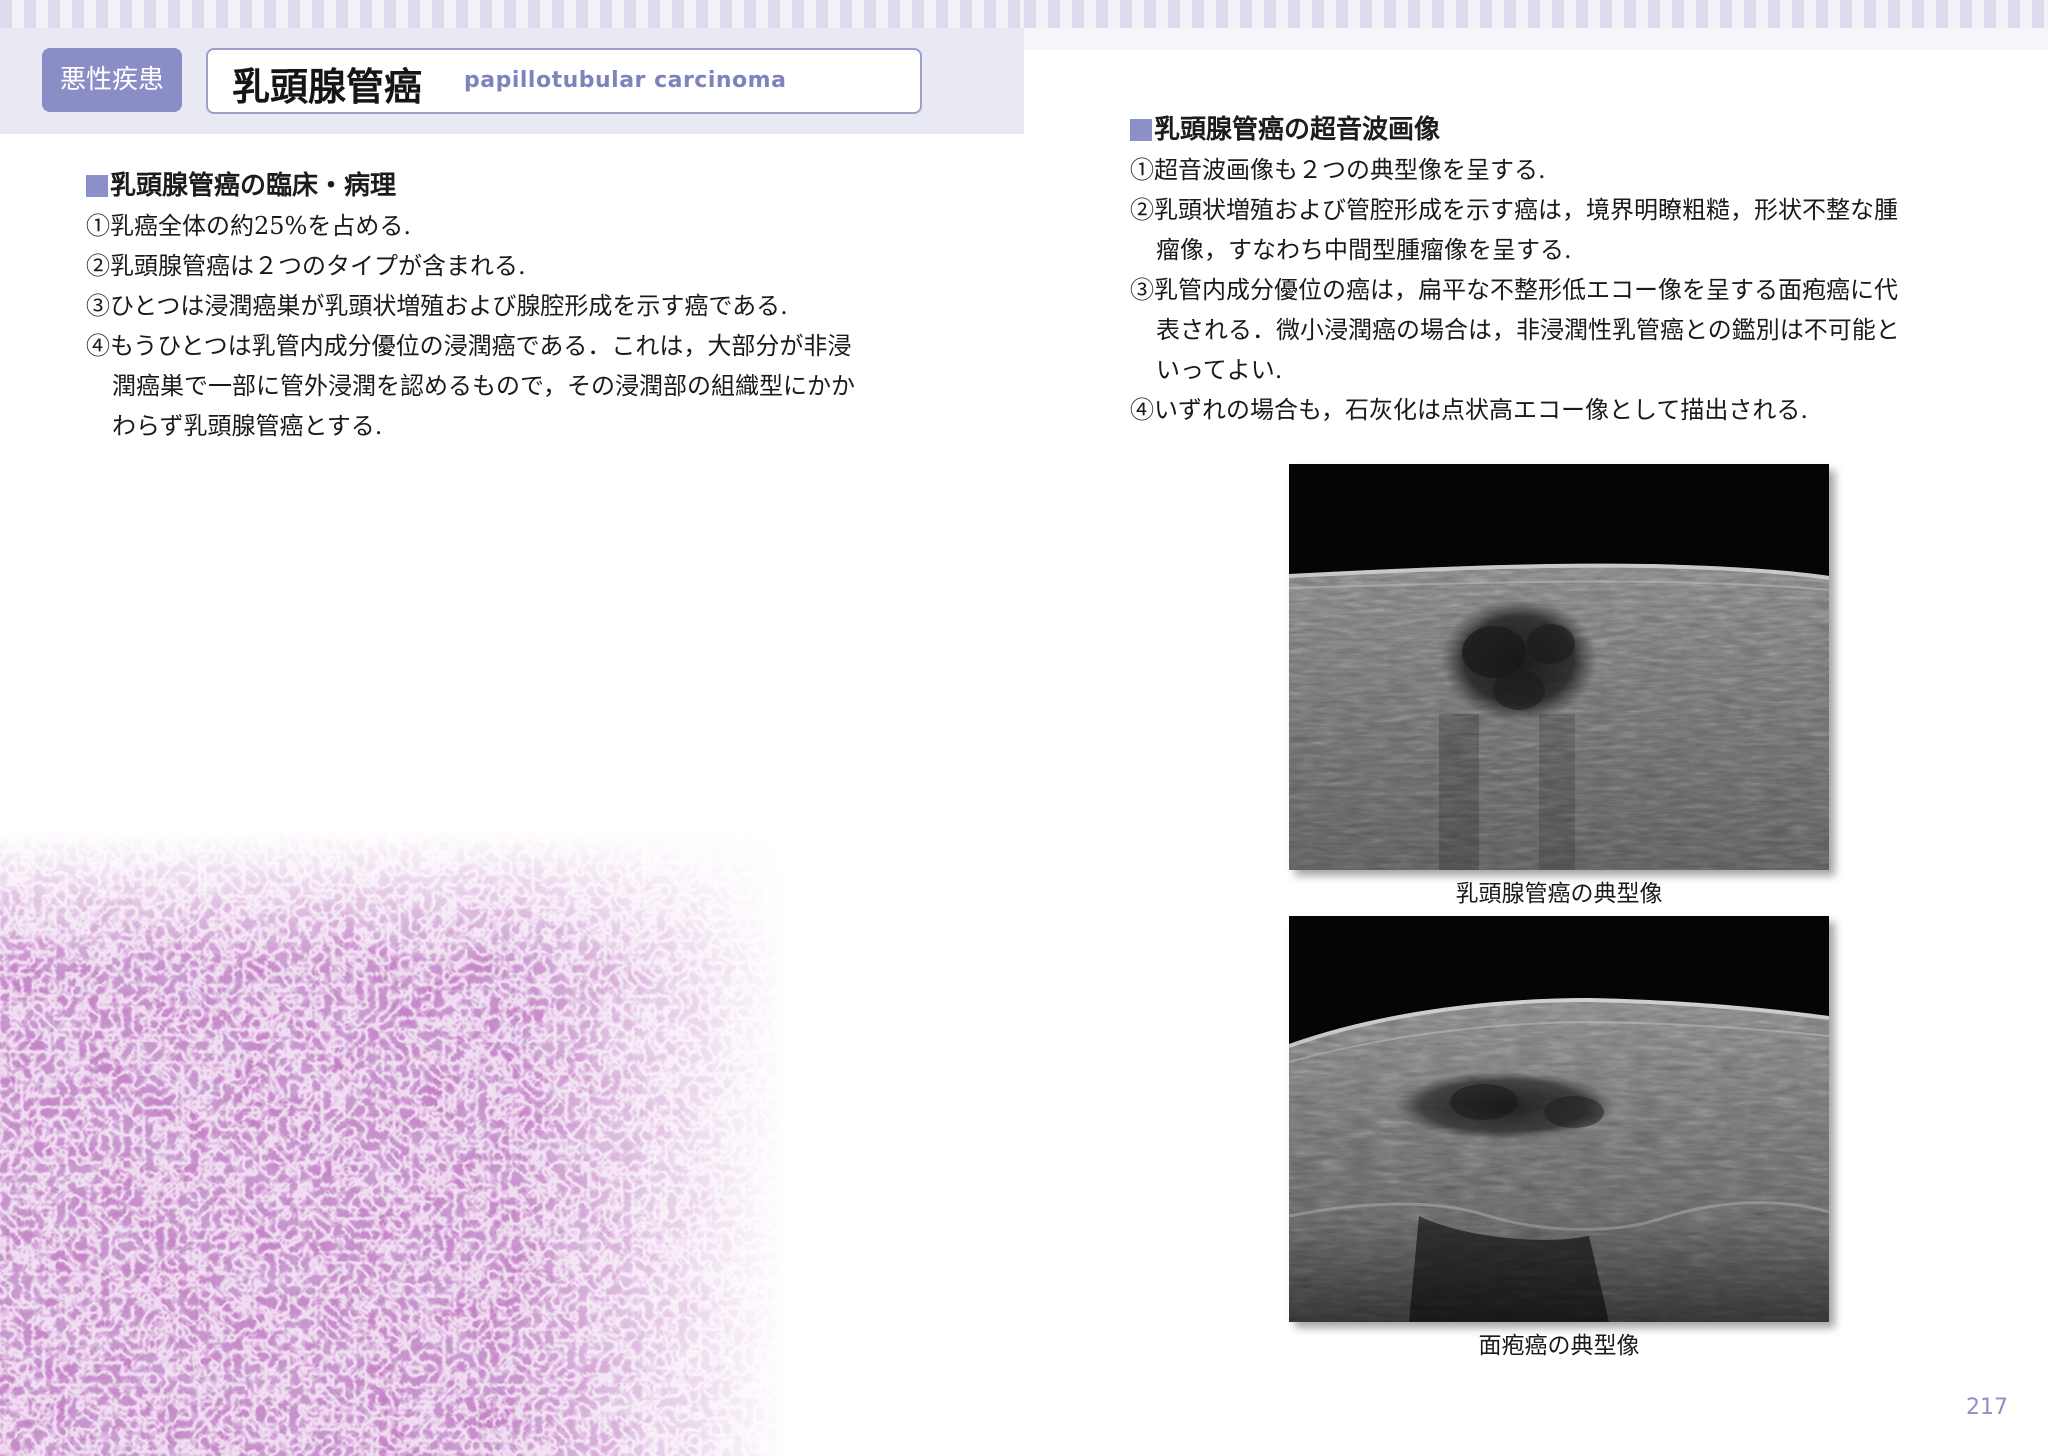 This screenshot has height=1456, width=2048. Describe the element at coordinates (1528, 330) in the screenshot. I see `list-item-continuation: 表される．微小浸潤癌の場合は，非浸潤性乳管癌との鑑別は不可能と` at that location.